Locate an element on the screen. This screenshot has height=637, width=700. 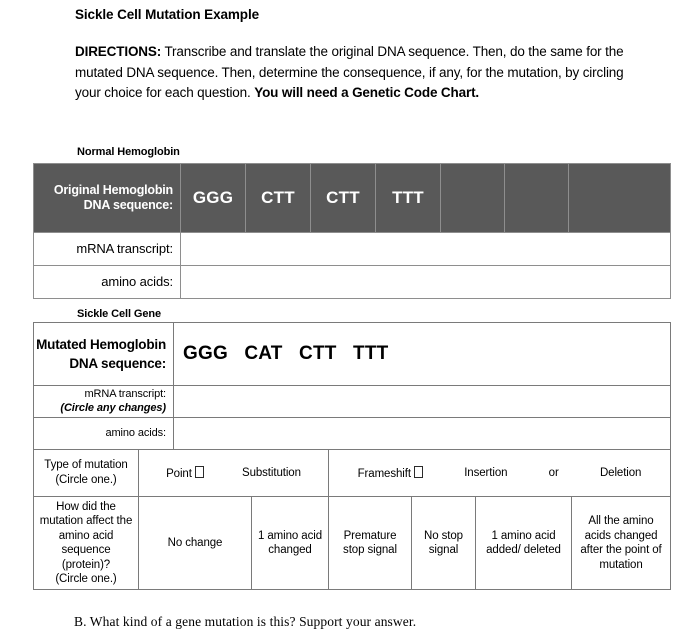
mutation-option-frameshift: Frameshift is located at coordinates (390, 473).